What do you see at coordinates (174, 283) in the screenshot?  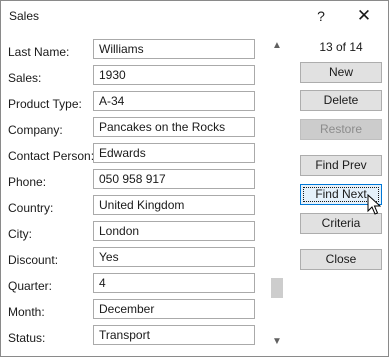 I see `quarter-field` at bounding box center [174, 283].